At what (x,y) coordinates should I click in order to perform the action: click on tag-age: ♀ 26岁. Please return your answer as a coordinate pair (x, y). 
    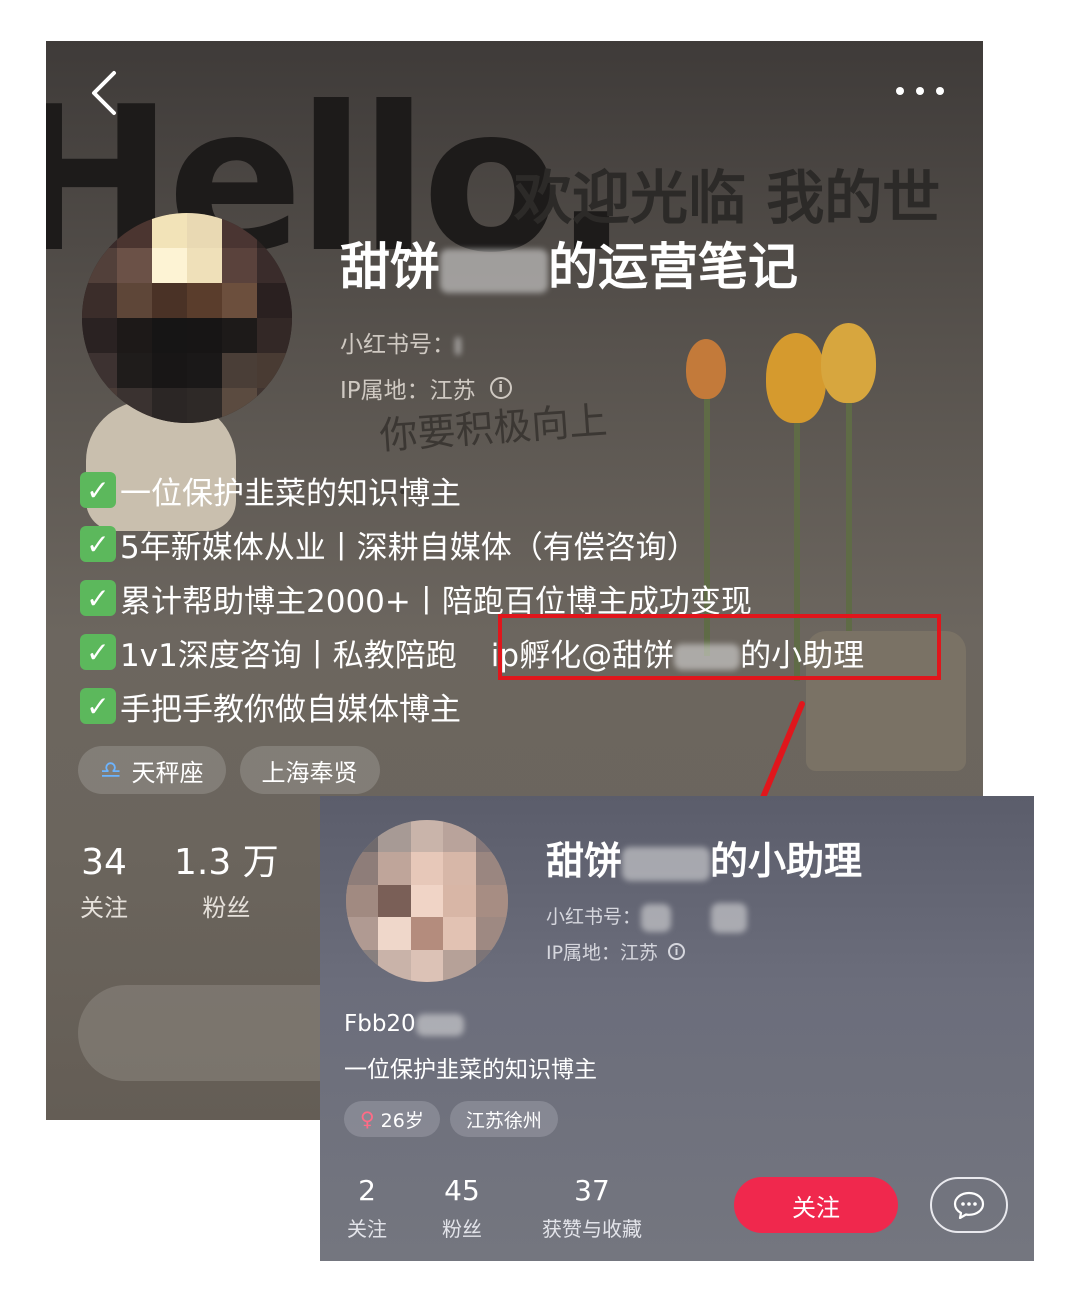
    Looking at the image, I should click on (392, 1119).